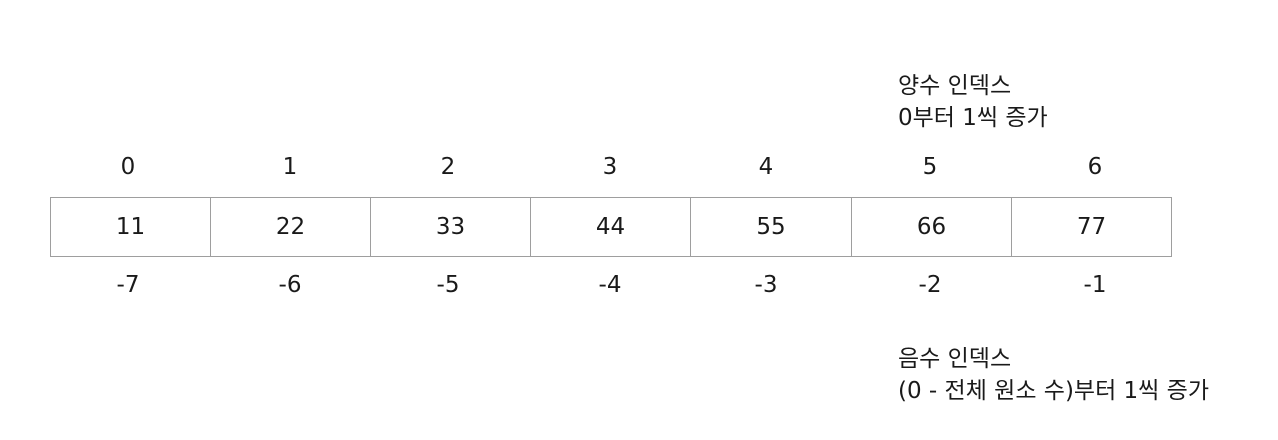 This screenshot has height=440, width=1278. I want to click on positive-index-row: 0 1 2 3 4 5 6, so click(611, 167).